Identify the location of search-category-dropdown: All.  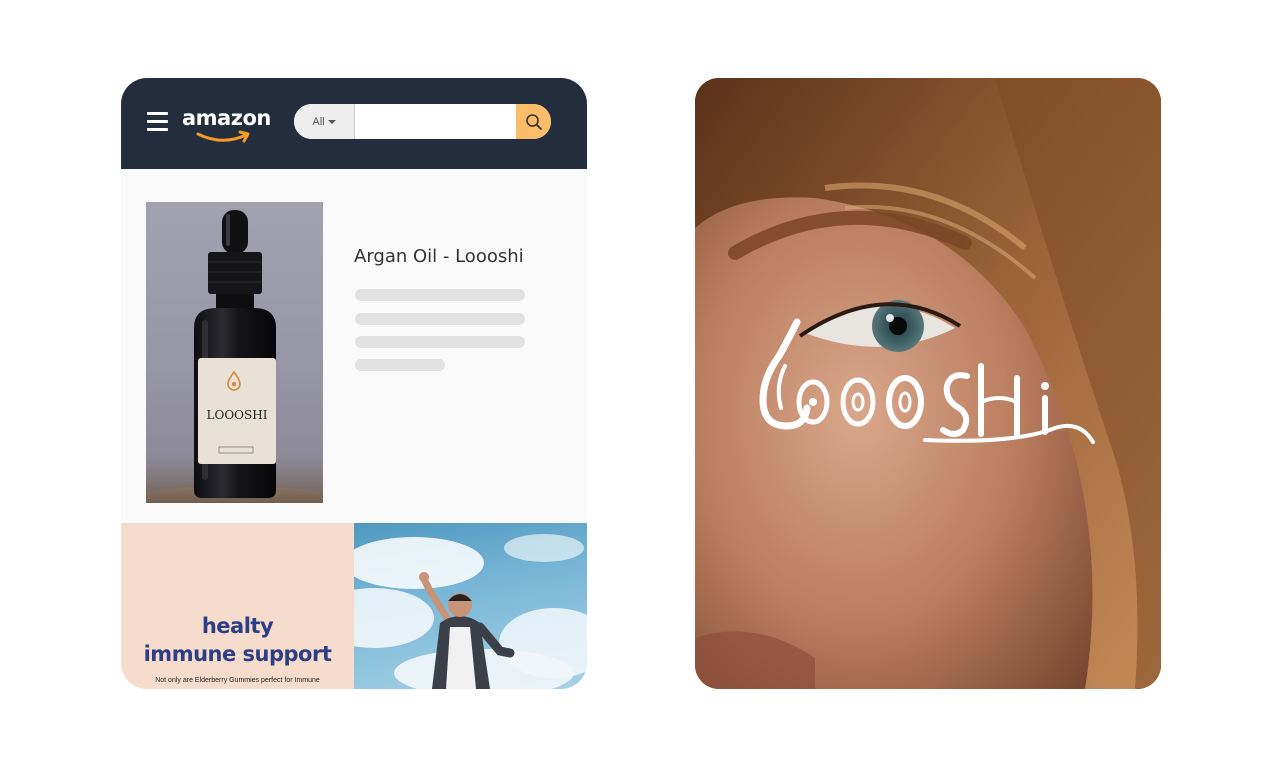
(324, 121).